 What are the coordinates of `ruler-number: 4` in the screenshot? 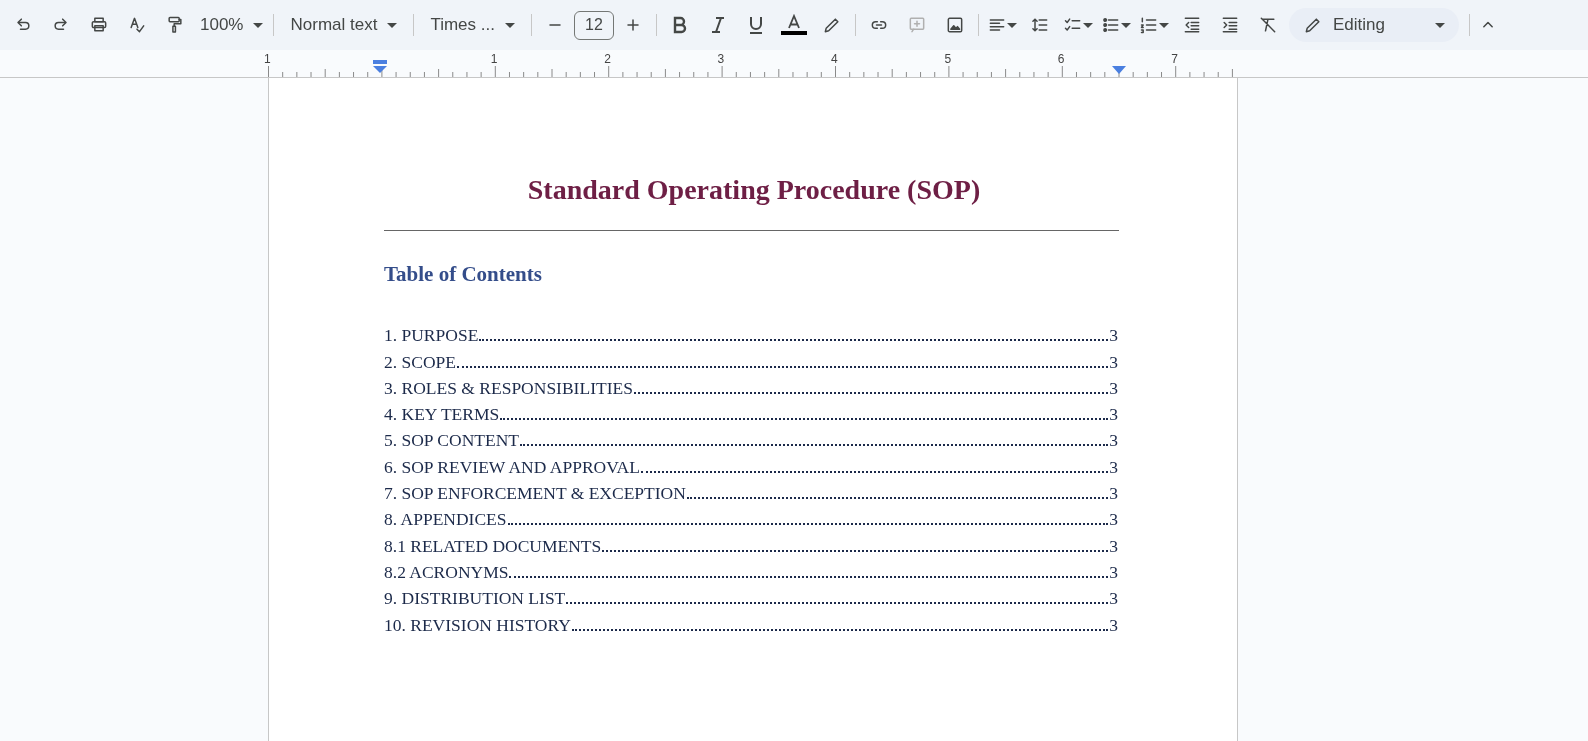 It's located at (834, 59).